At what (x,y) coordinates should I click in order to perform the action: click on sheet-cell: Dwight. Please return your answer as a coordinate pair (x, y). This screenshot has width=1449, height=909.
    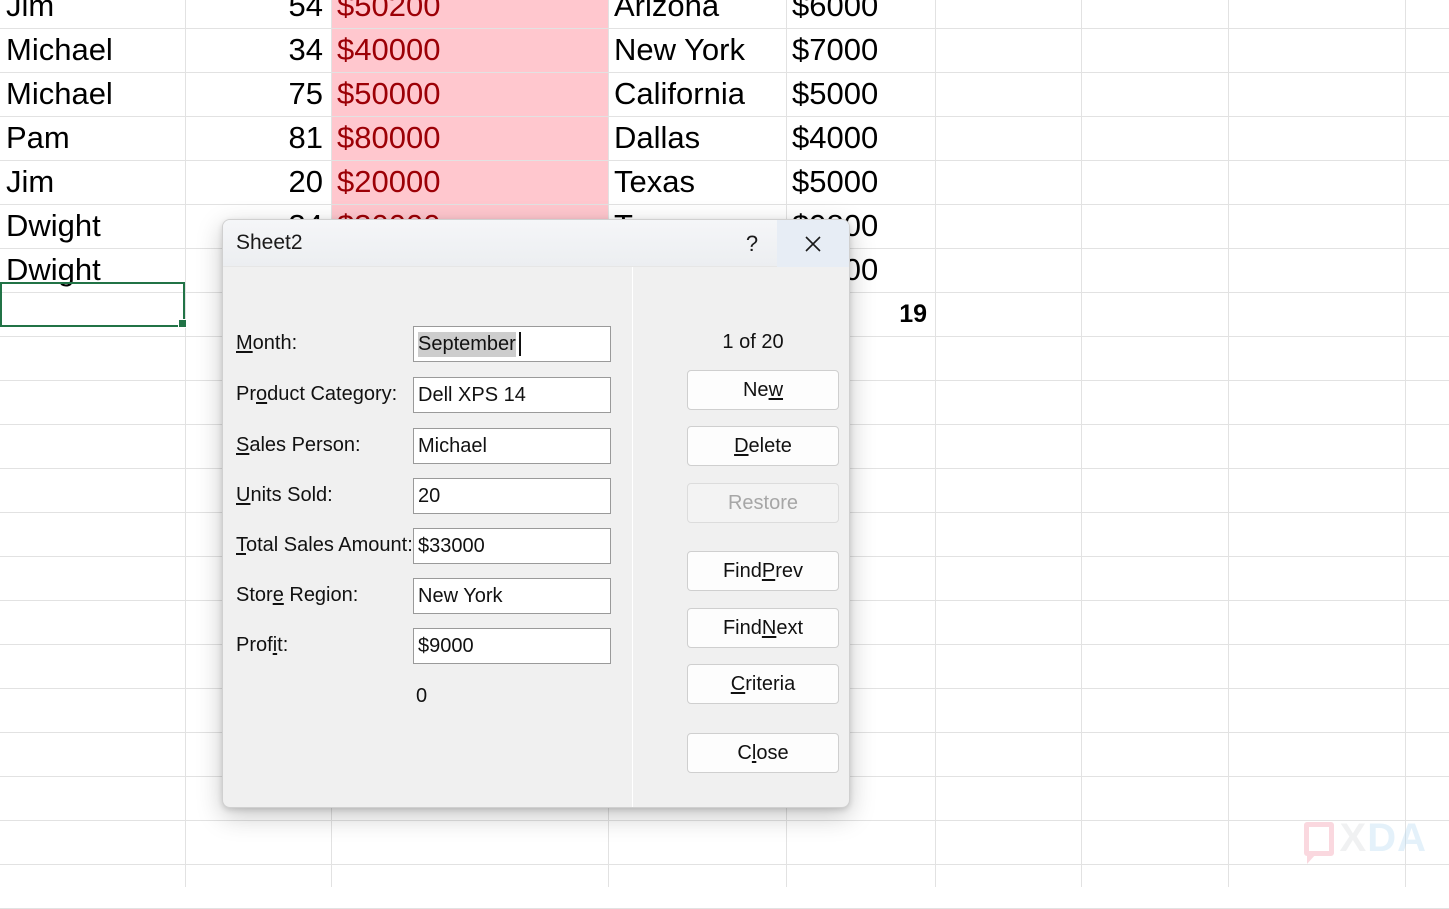
    Looking at the image, I should click on (92, 226).